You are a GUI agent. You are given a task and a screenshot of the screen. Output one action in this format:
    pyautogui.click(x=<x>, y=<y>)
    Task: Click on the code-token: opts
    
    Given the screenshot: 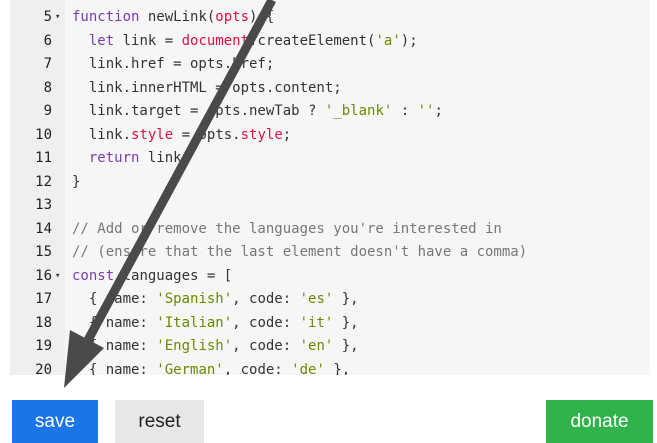 What is the action you would take?
    pyautogui.click(x=232, y=17)
    